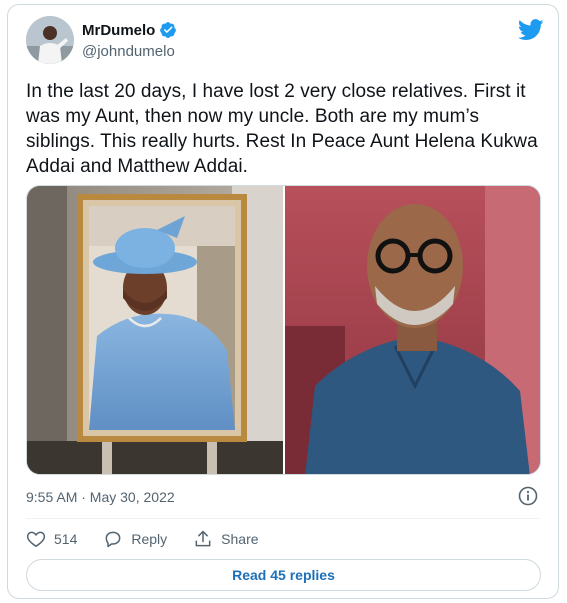  I want to click on verified-badge-icon, so click(168, 30).